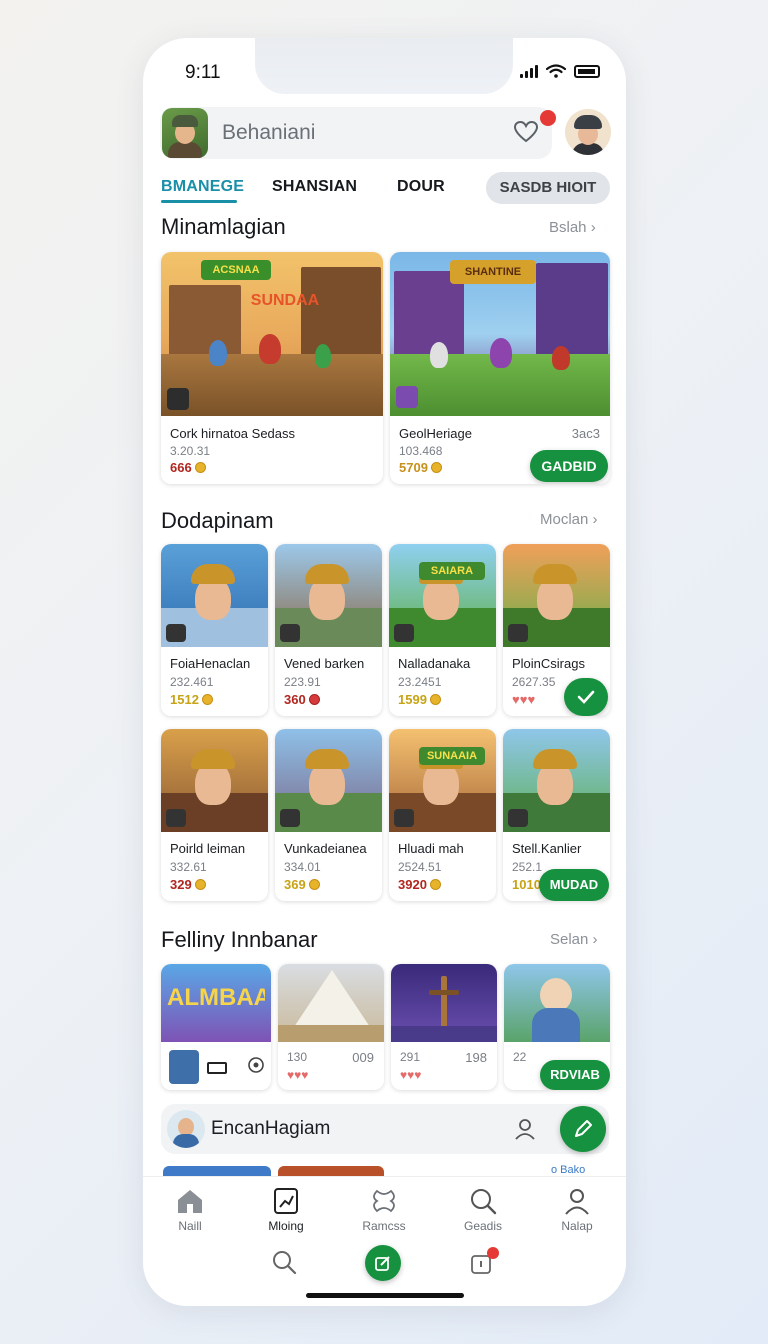  Describe the element at coordinates (302, 884) in the screenshot. I see `card-price: 369` at that location.